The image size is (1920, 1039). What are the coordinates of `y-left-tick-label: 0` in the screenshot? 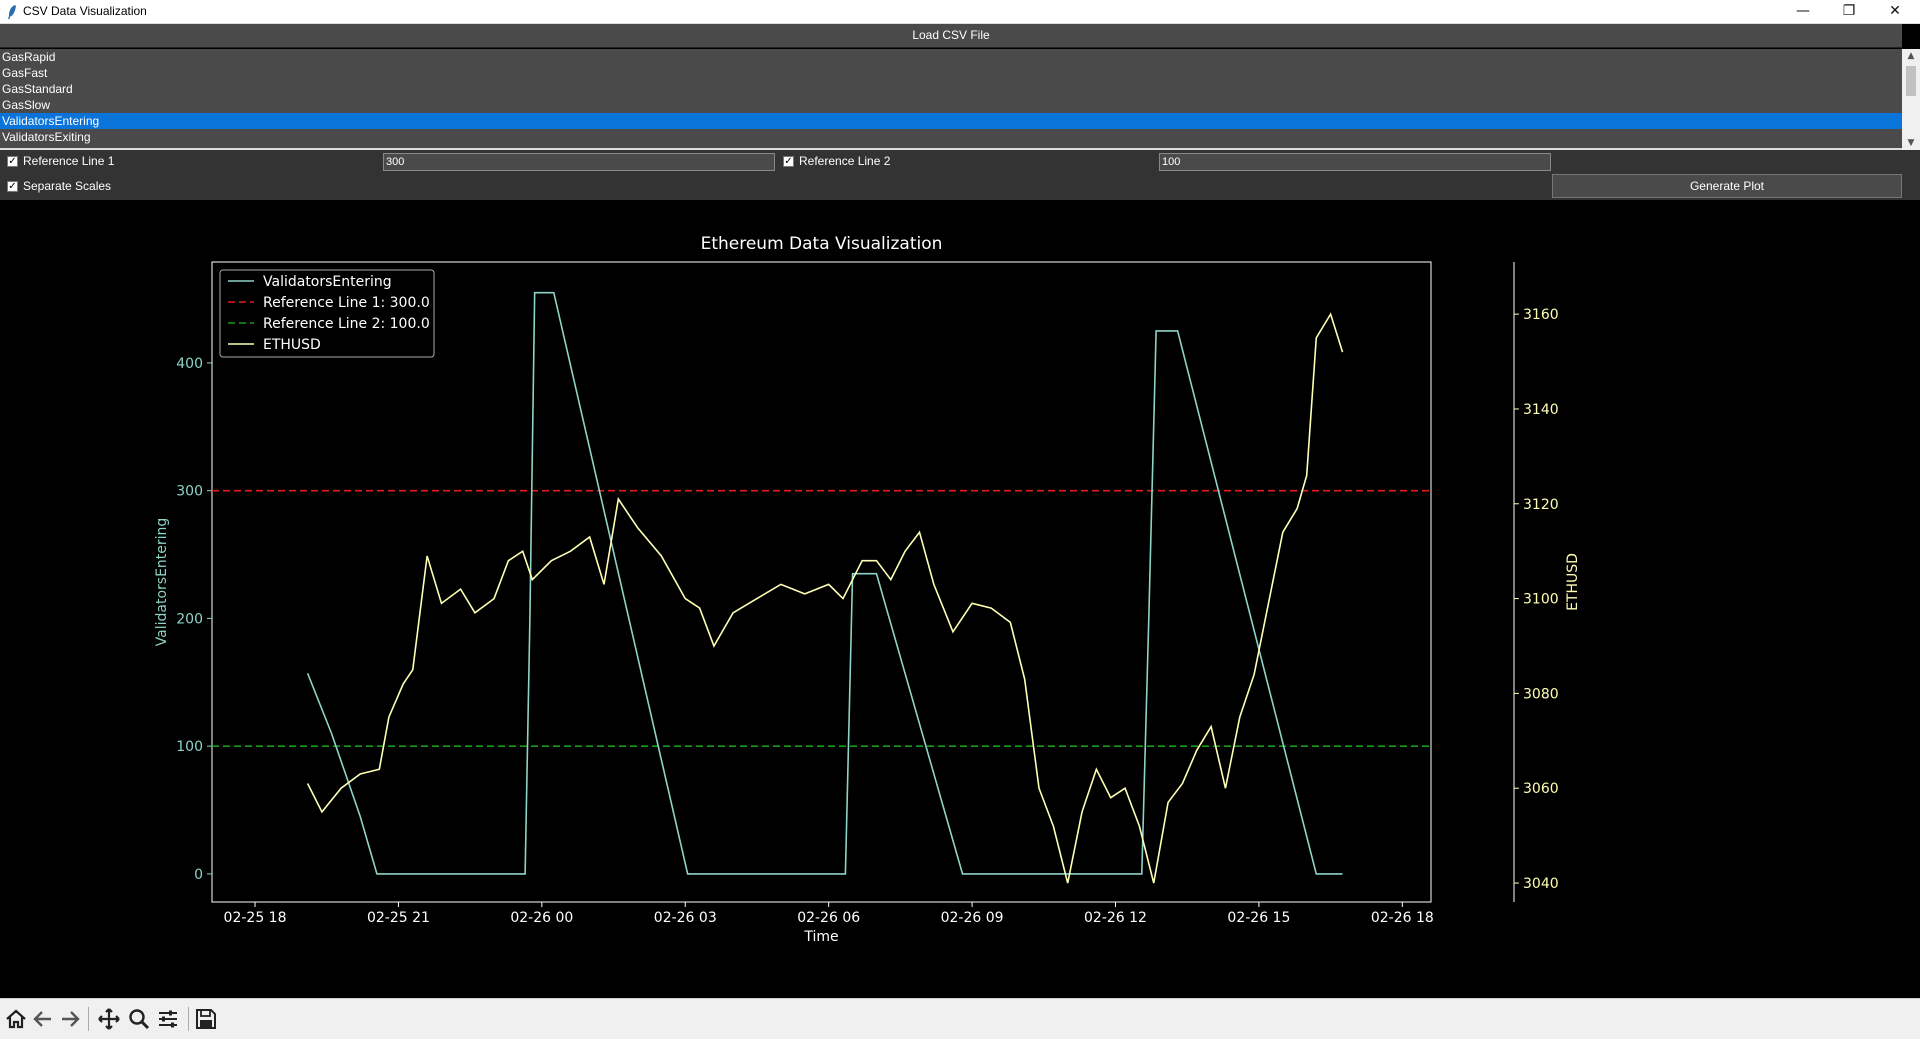 It's located at (198, 875).